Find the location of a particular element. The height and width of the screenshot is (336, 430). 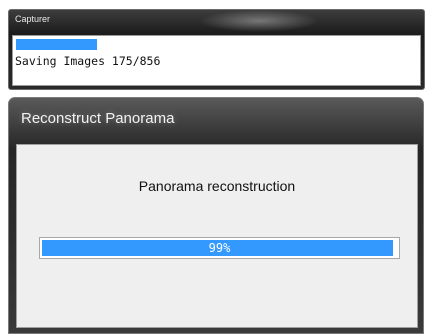

reconstruction-progress-bar: 99% is located at coordinates (219, 248).